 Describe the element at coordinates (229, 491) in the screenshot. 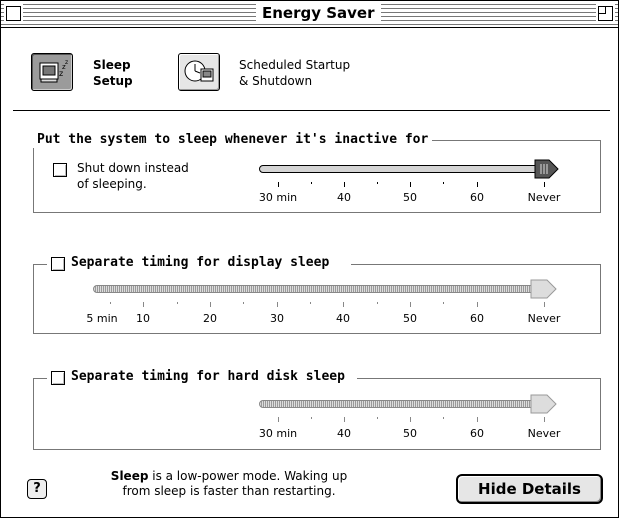

I see `description-line-2: from sleep is faster than restarting.` at that location.